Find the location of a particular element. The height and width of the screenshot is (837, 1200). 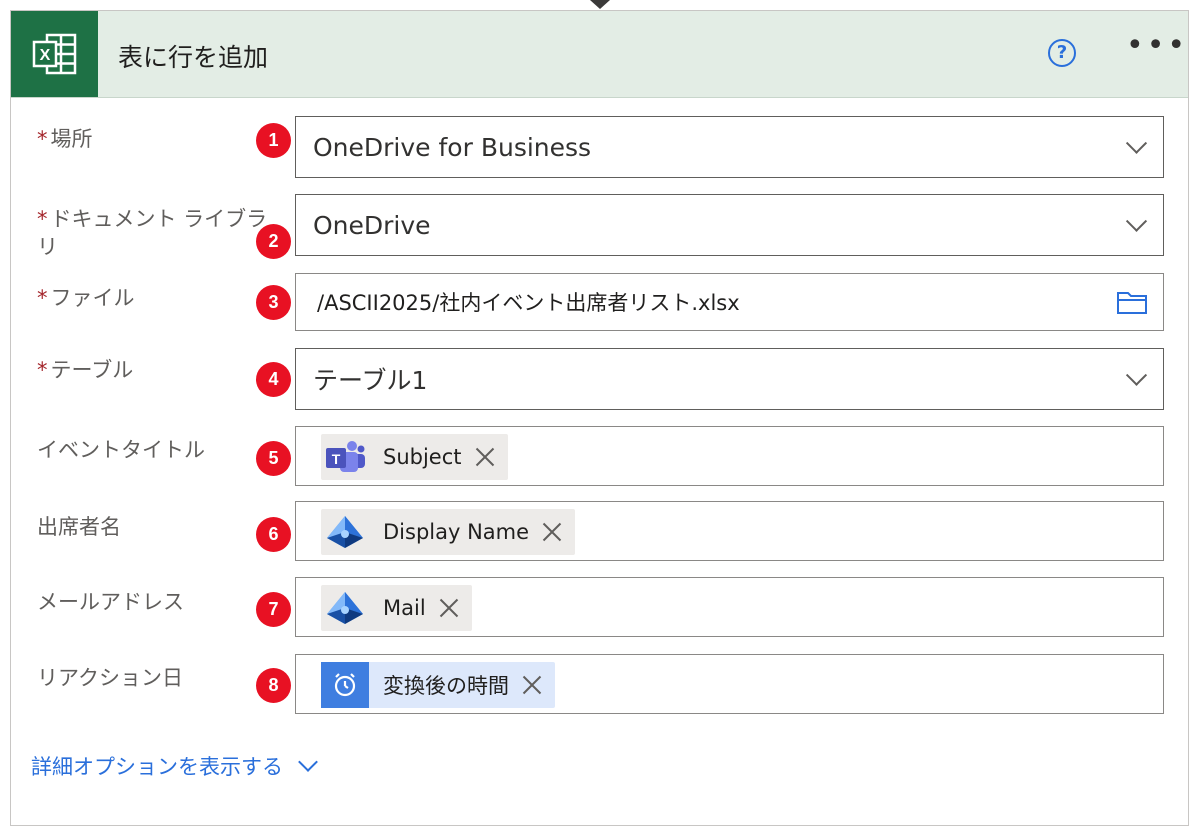

flow-connector-arrow is located at coordinates (600, 4).